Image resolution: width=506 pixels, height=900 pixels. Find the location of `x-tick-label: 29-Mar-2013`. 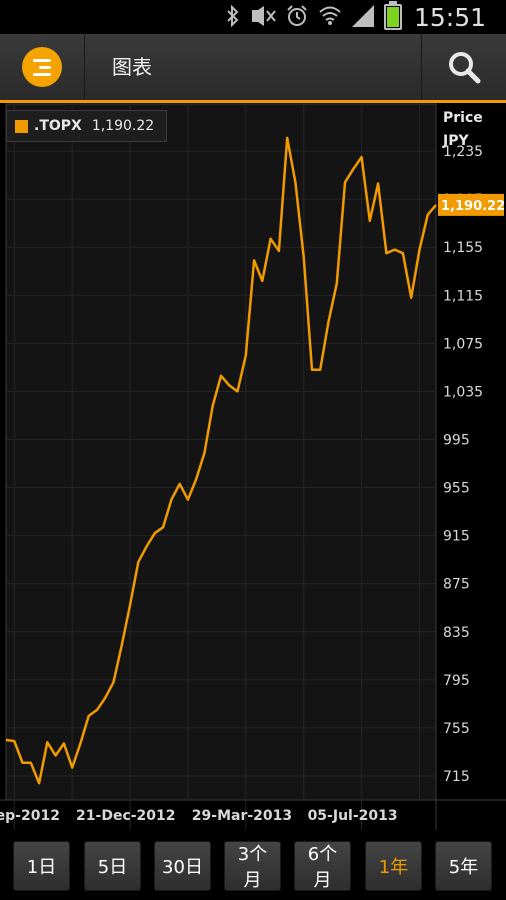

x-tick-label: 29-Mar-2013 is located at coordinates (242, 816).